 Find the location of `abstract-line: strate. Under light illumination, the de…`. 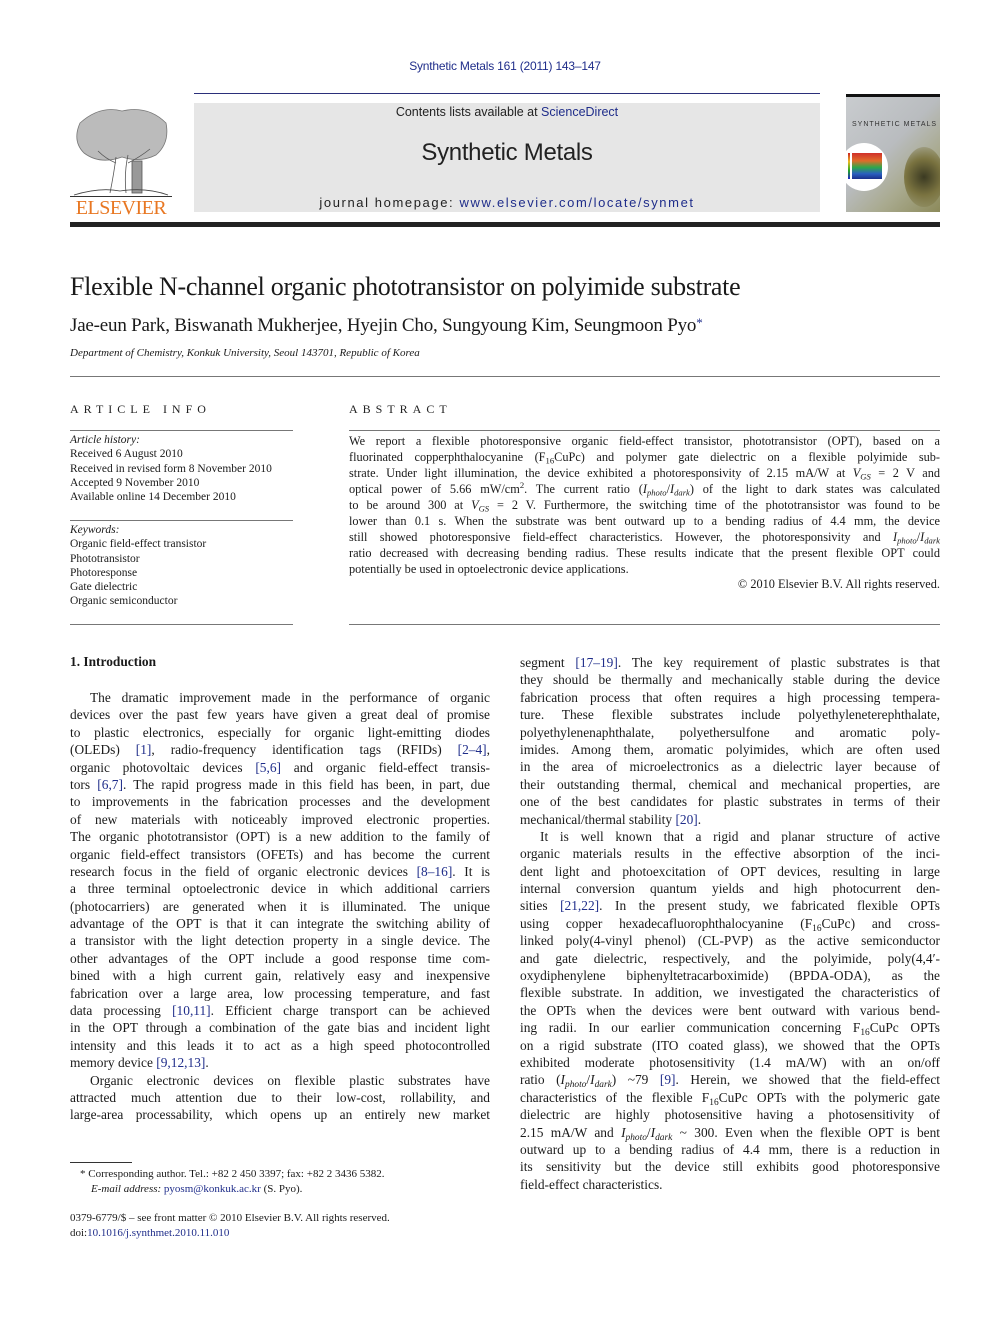

abstract-line: strate. Under light illumination, the de… is located at coordinates (644, 473).